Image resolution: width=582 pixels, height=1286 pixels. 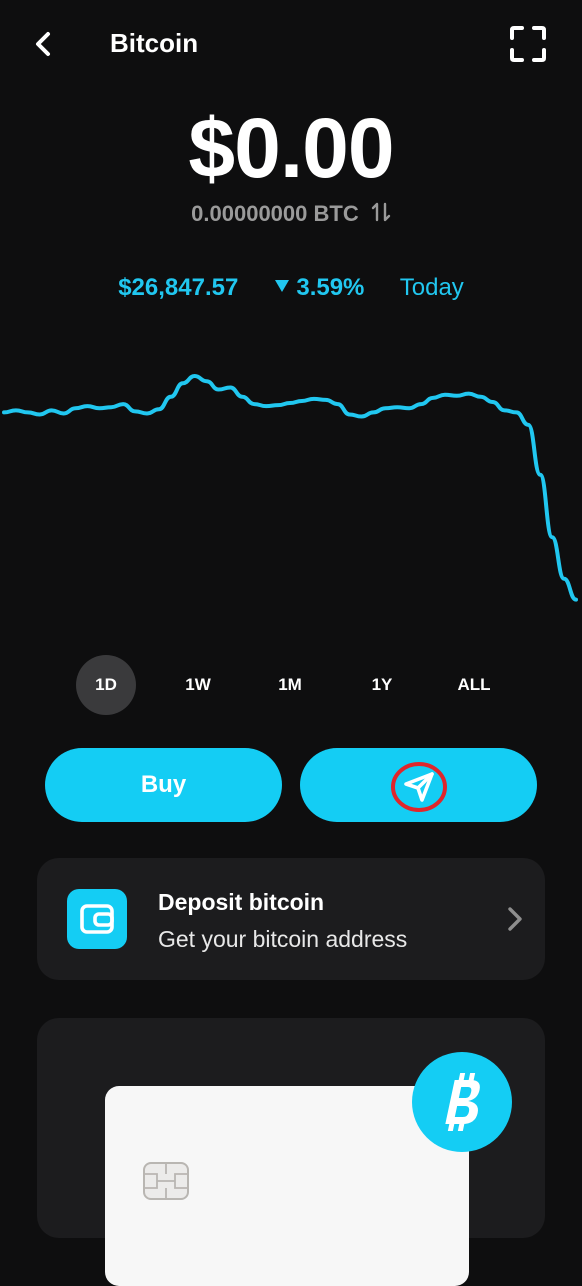 What do you see at coordinates (291, 148) in the screenshot?
I see `balance-usd: $0.00` at bounding box center [291, 148].